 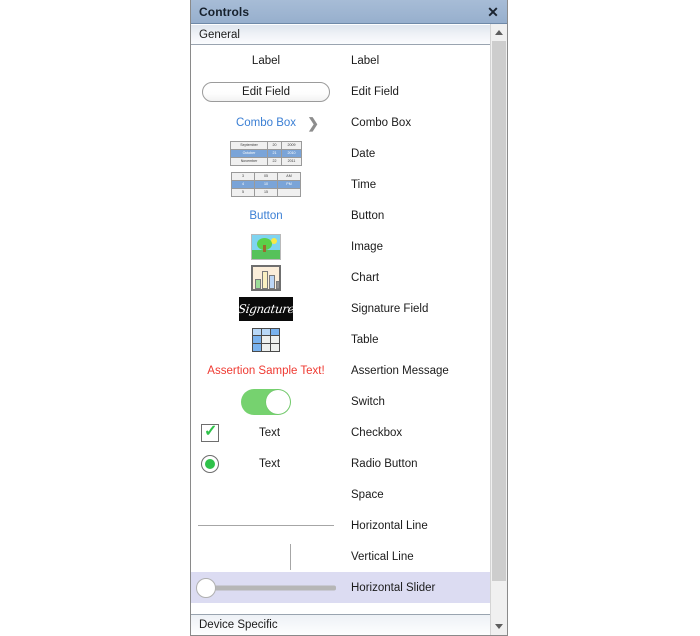 I want to click on image-grass, so click(x=266, y=254).